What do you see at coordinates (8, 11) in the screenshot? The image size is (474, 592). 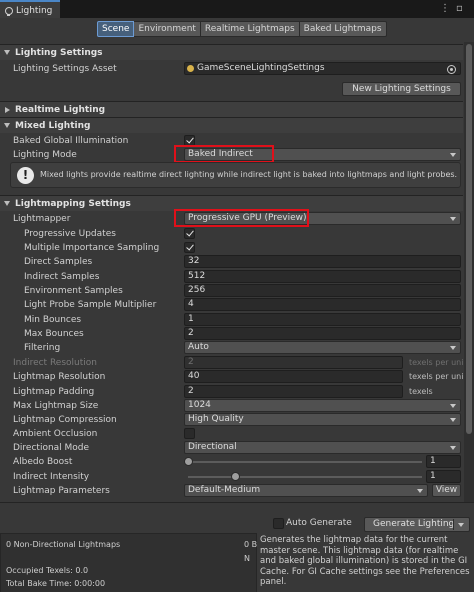 I see `lightbulb-icon` at bounding box center [8, 11].